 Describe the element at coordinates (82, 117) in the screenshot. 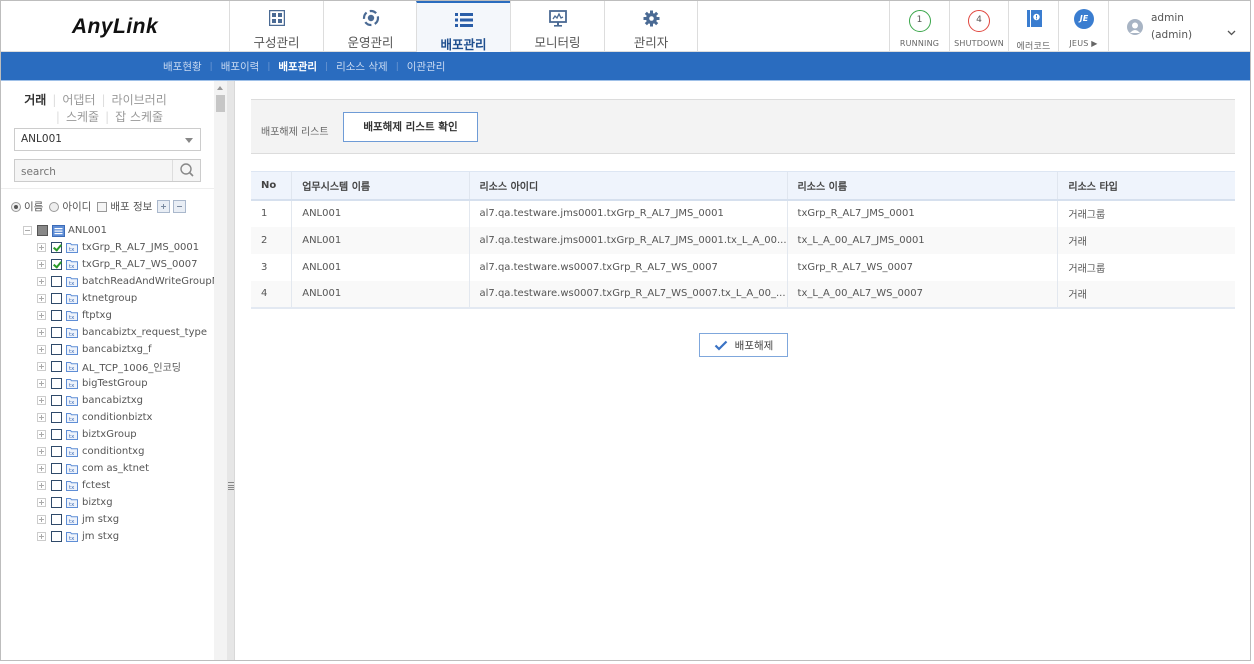

I see `tab-schedule: 스케줄` at that location.